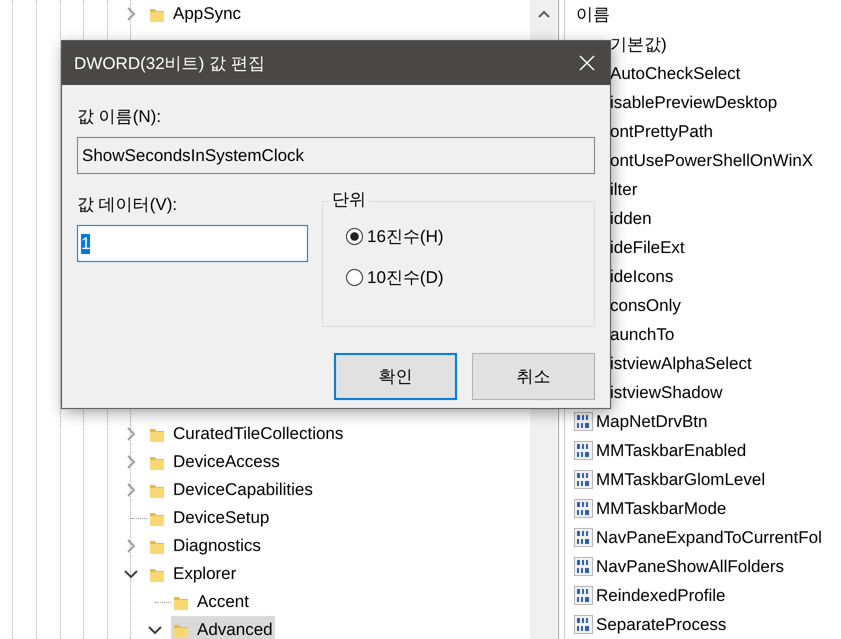 The height and width of the screenshot is (639, 841). Describe the element at coordinates (533, 376) in the screenshot. I see `cancel-button: 취소` at that location.